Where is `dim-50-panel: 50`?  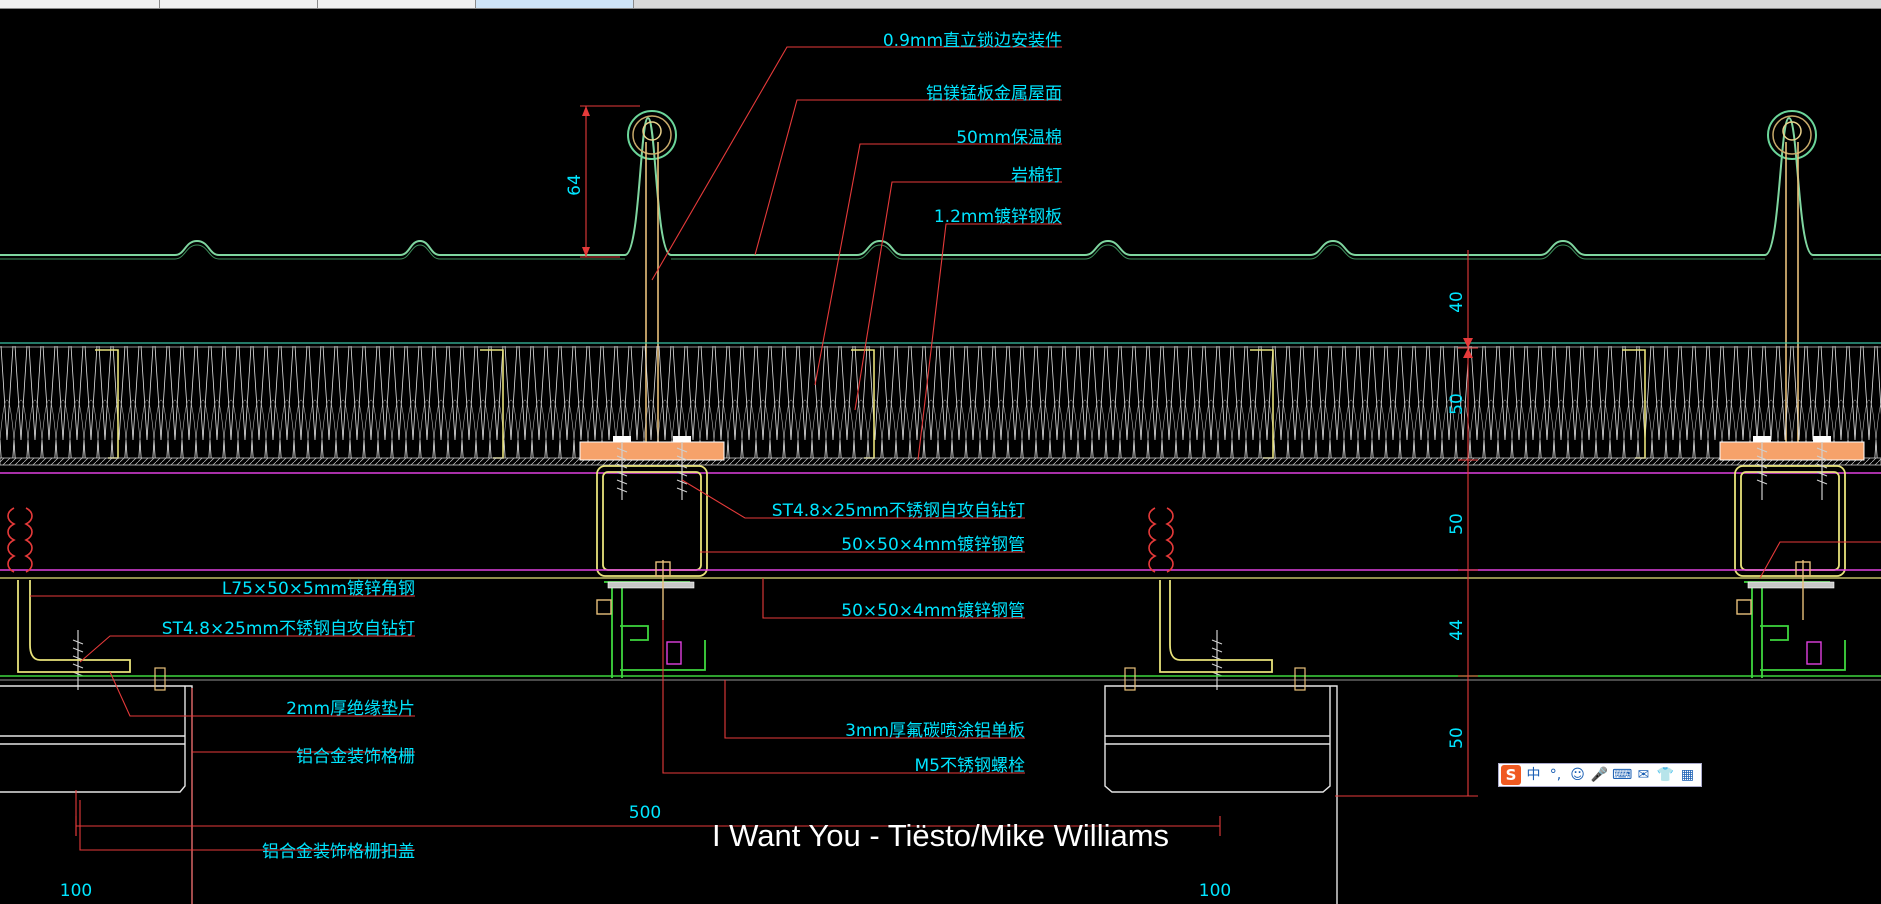
dim-50-panel: 50 is located at coordinates (1457, 738).